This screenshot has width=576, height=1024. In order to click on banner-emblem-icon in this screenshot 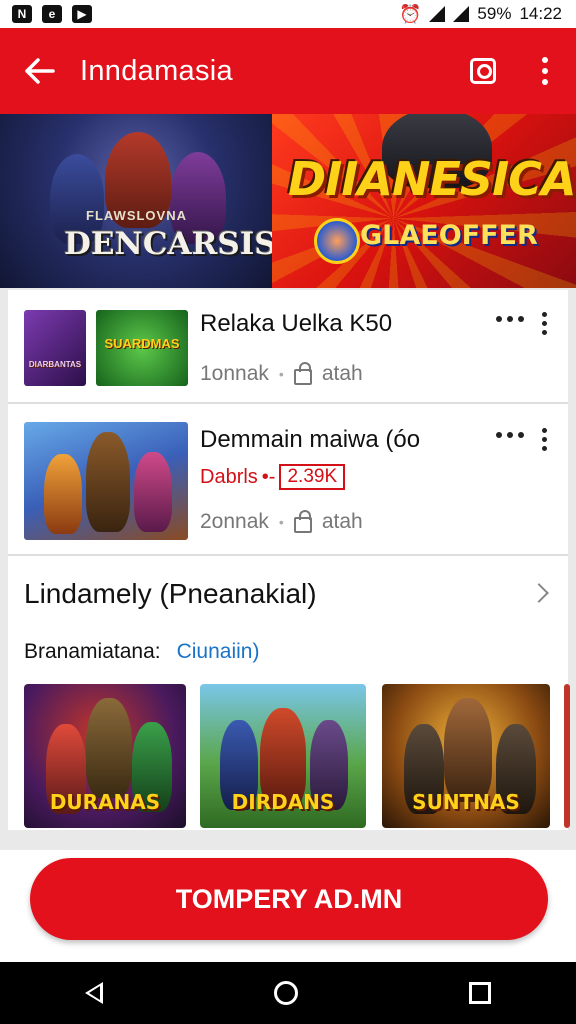, I will do `click(337, 241)`.